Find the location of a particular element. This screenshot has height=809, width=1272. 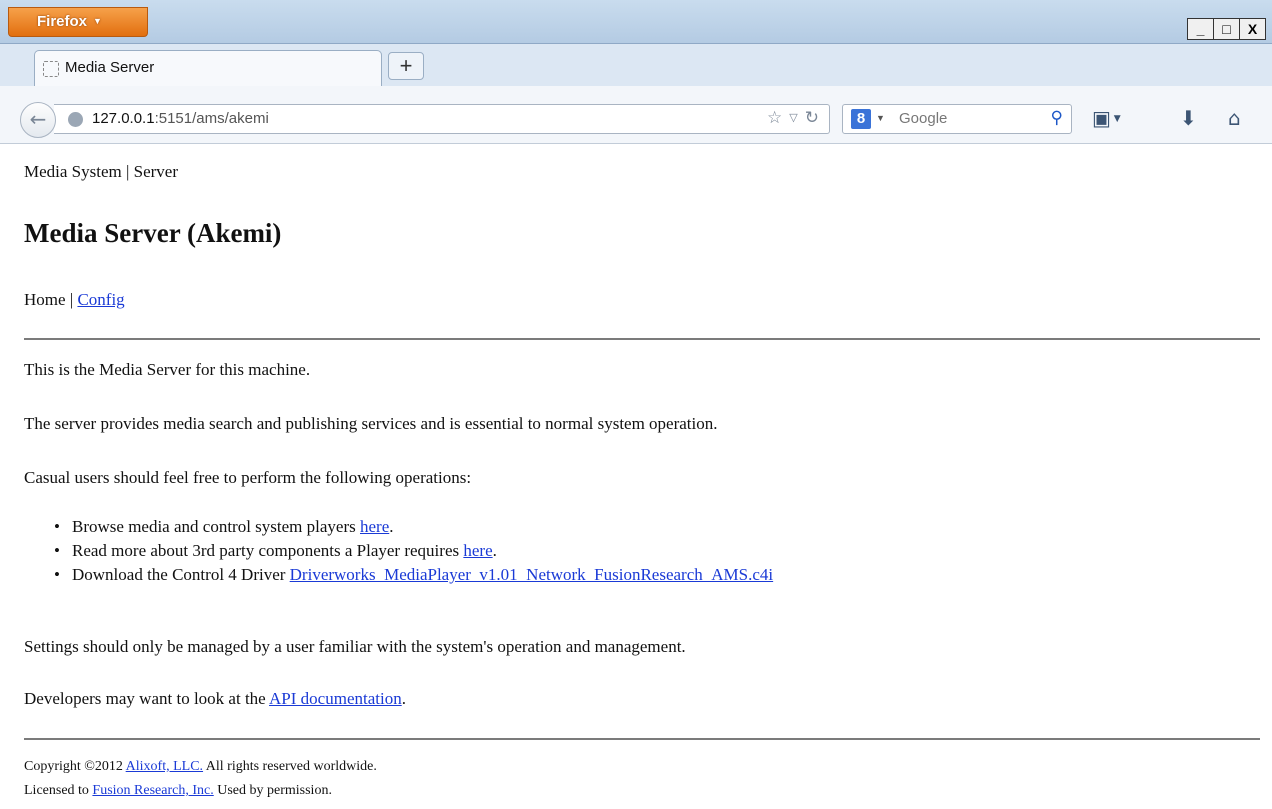

breadcrumb: Media System | Server is located at coordinates (101, 171).